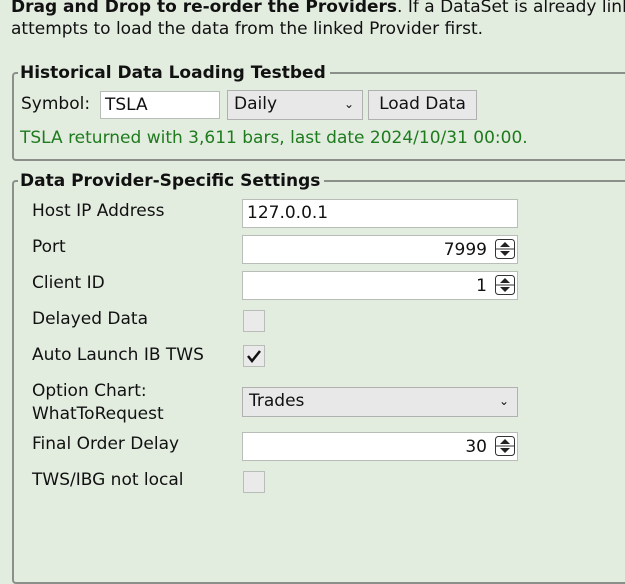 The height and width of the screenshot is (584, 625). What do you see at coordinates (481, 286) in the screenshot?
I see `client-value: 1` at bounding box center [481, 286].